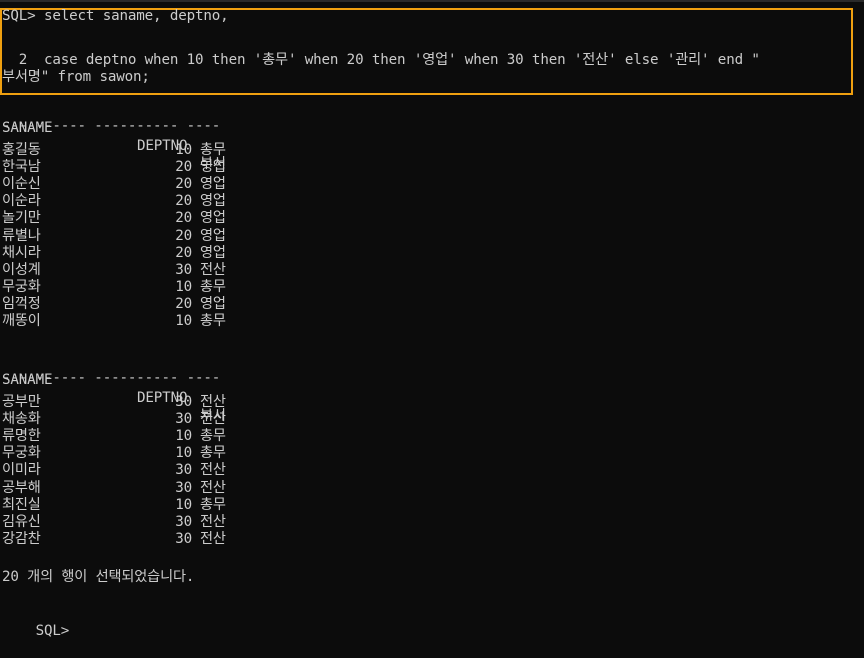 The width and height of the screenshot is (864, 658). Describe the element at coordinates (21, 201) in the screenshot. I see `cell-saname: 이순라` at that location.